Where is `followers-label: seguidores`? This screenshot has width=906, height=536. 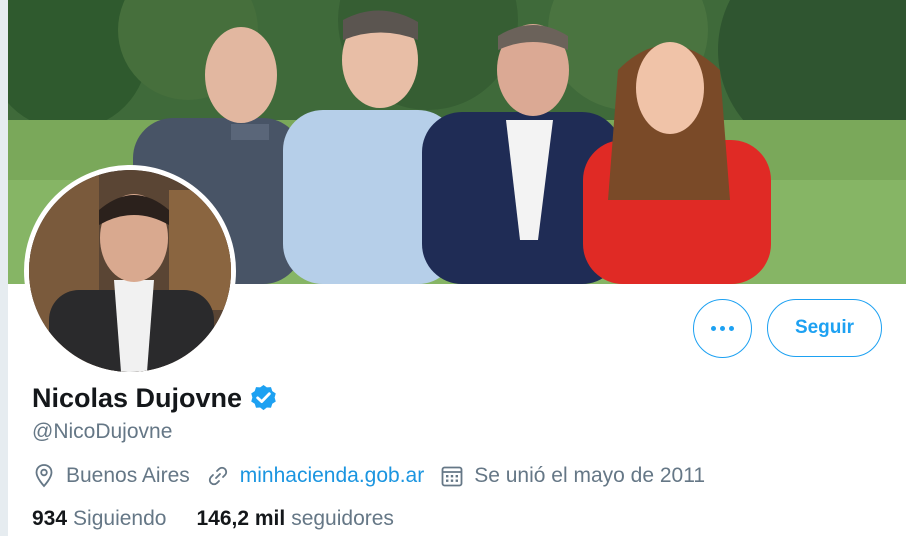 followers-label: seguidores is located at coordinates (342, 518).